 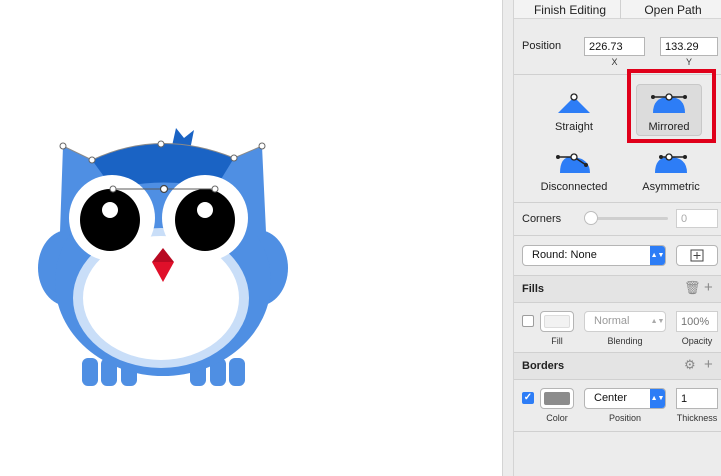 What do you see at coordinates (625, 418) in the screenshot?
I see `position-caption: Position` at bounding box center [625, 418].